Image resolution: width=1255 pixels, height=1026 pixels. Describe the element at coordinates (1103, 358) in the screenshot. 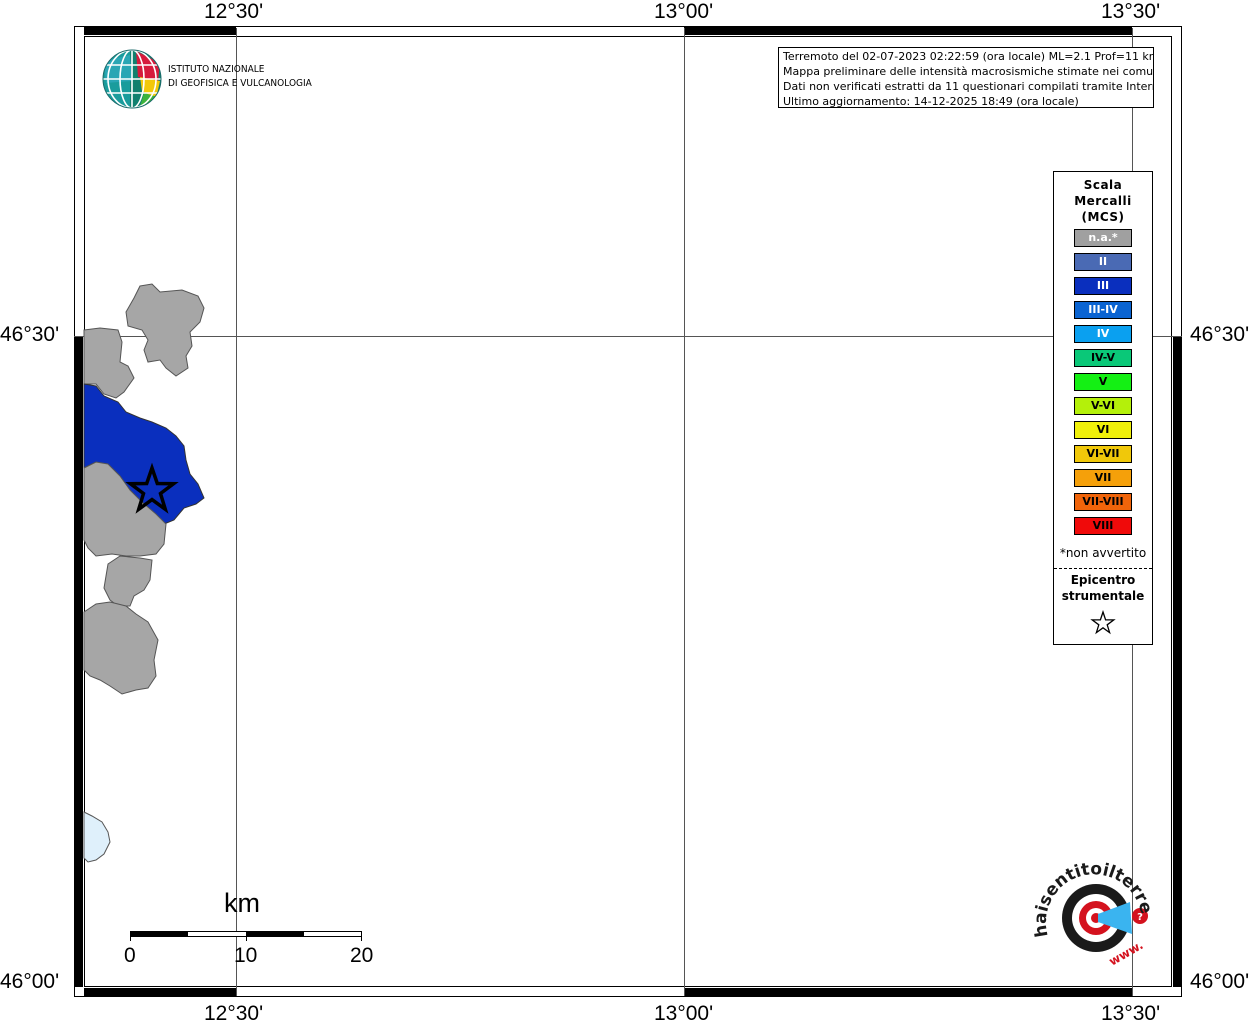

I see `legend-item: IV-V` at that location.